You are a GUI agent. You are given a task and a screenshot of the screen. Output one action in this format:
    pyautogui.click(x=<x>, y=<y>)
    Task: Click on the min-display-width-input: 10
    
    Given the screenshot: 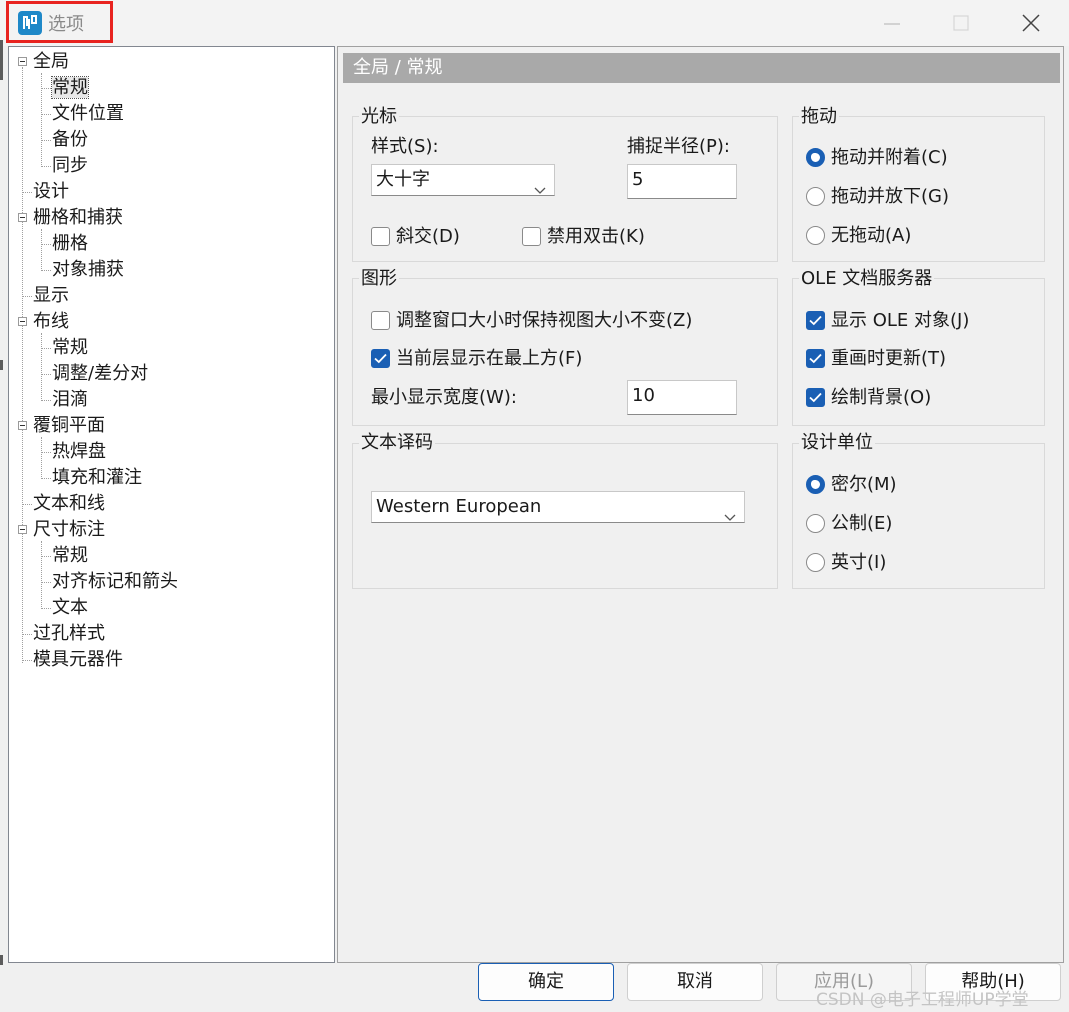 What is the action you would take?
    pyautogui.click(x=682, y=397)
    